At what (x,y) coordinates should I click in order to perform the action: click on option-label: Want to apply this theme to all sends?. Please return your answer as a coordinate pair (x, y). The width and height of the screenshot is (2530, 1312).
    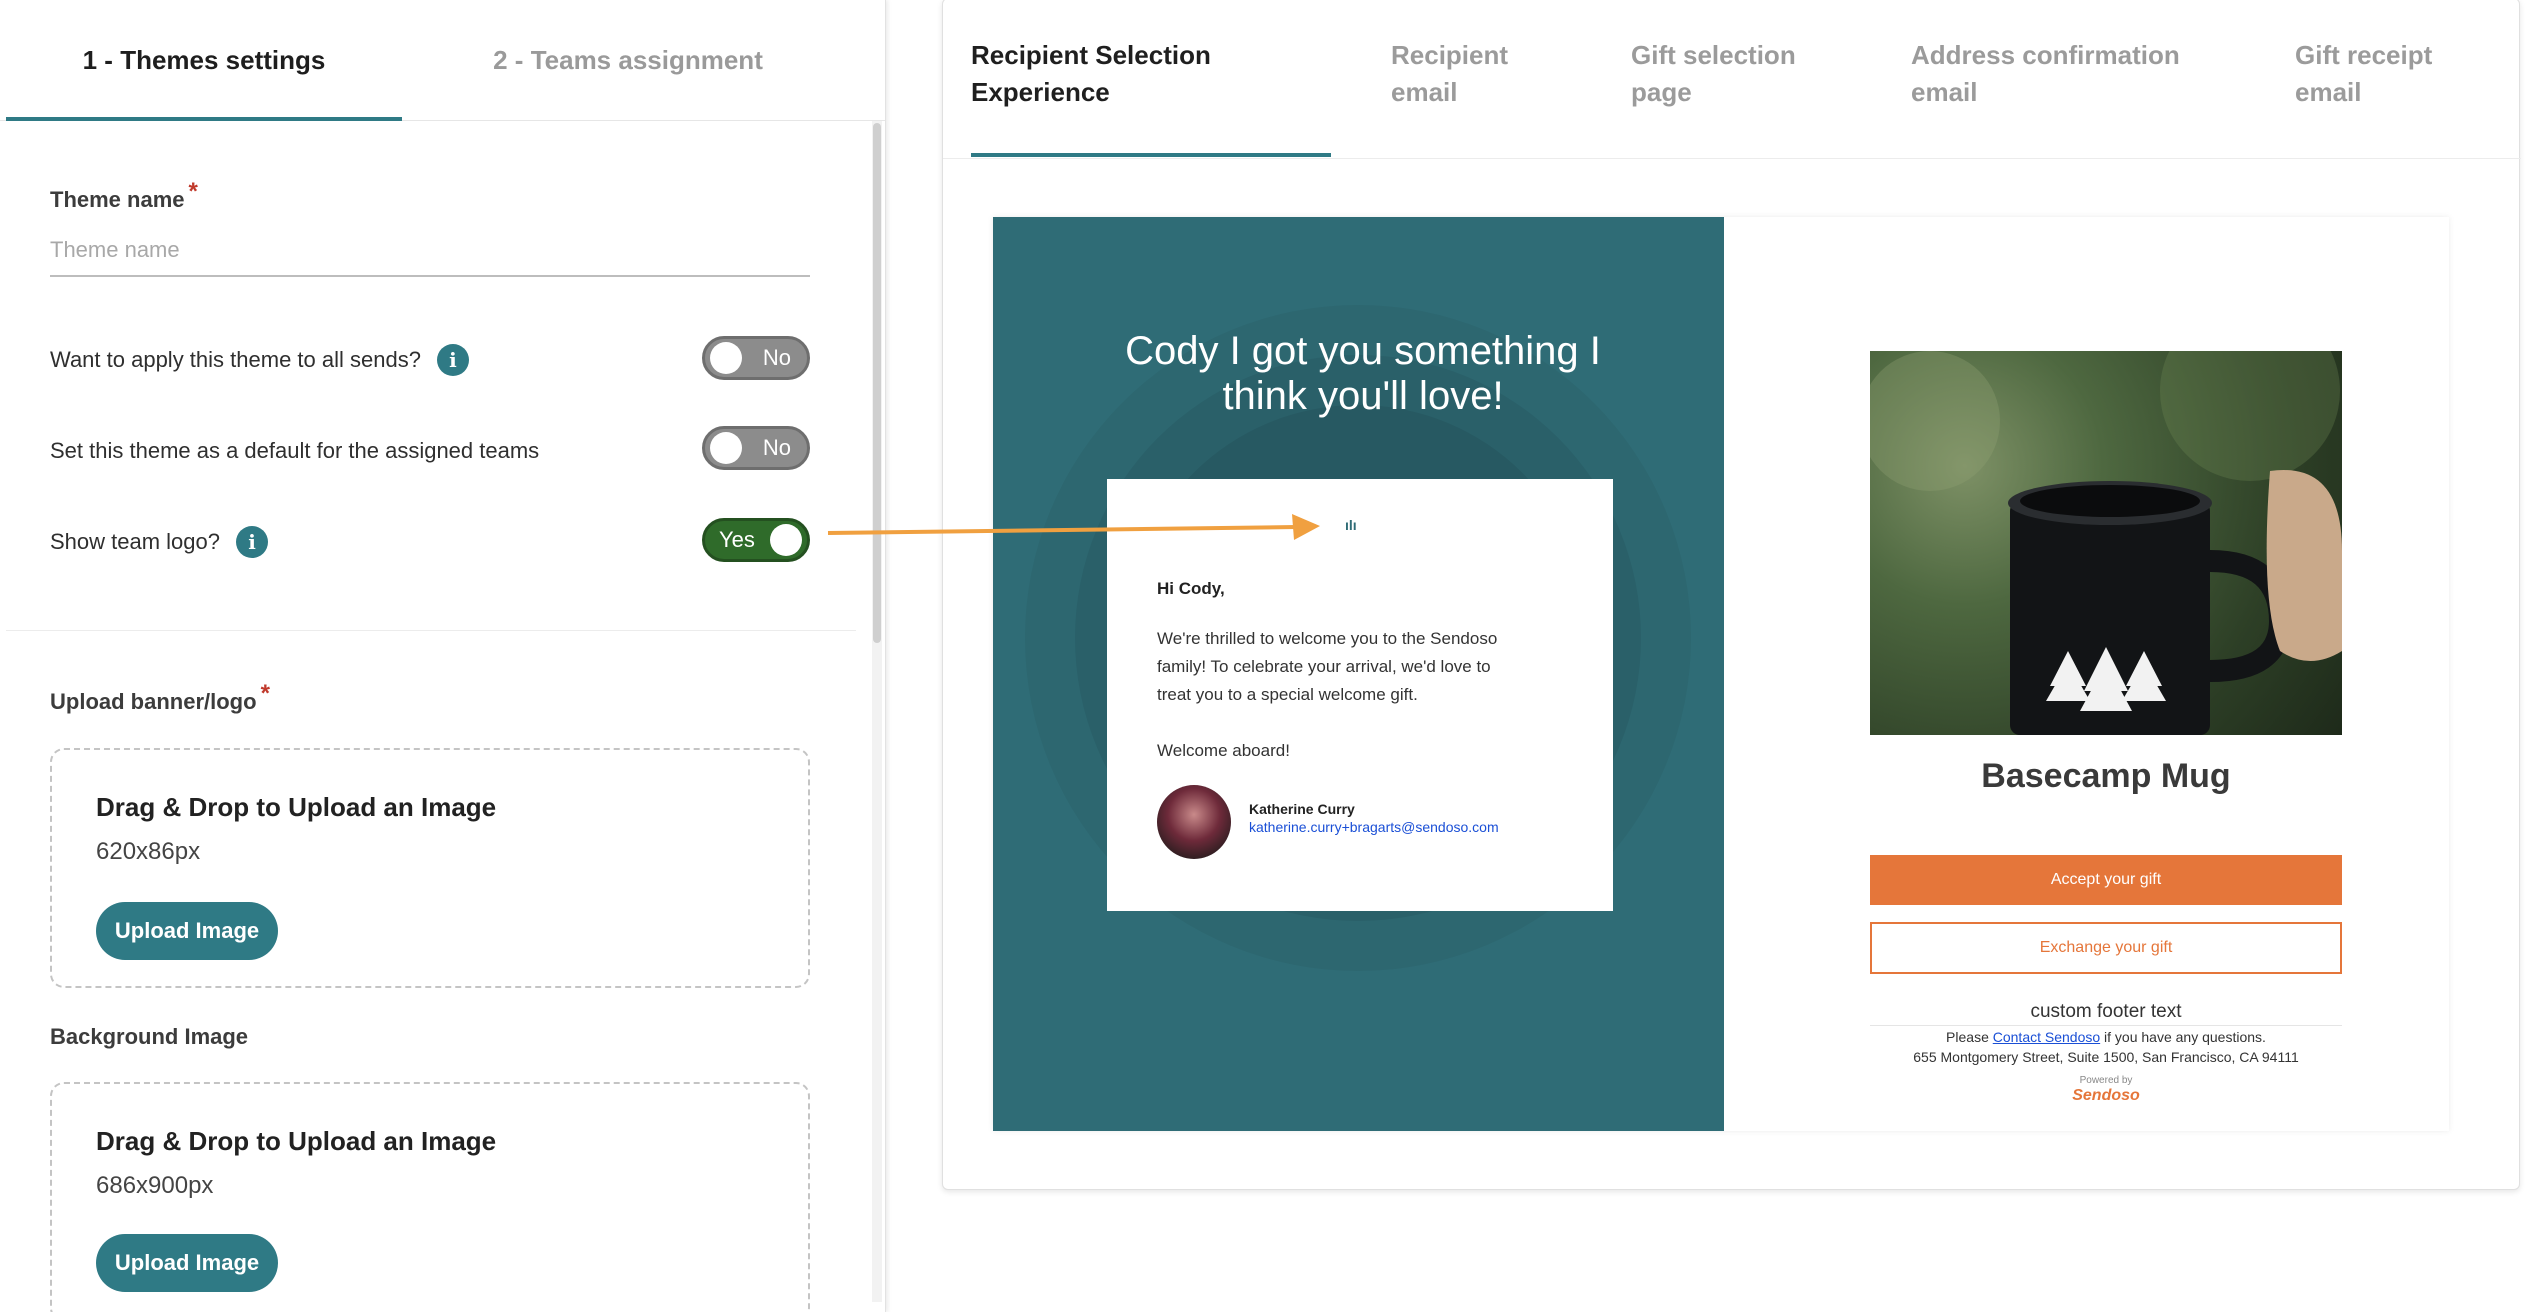
    Looking at the image, I should click on (235, 359).